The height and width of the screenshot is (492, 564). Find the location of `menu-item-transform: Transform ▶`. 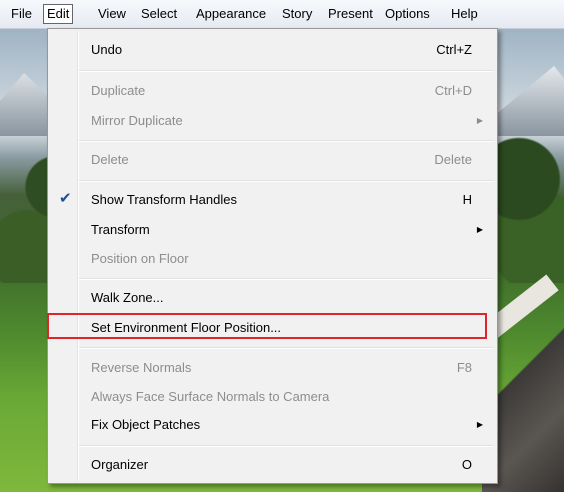

menu-item-transform: Transform ▶ is located at coordinates (272, 230).